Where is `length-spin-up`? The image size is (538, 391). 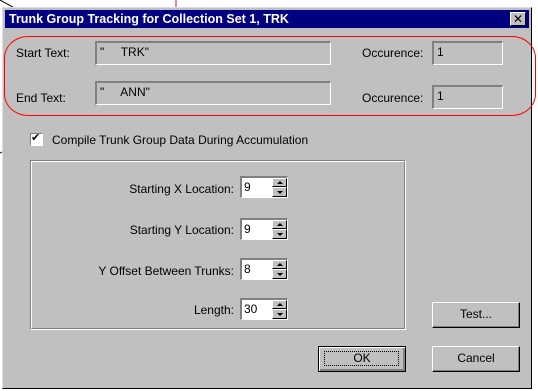 length-spin-up is located at coordinates (279, 304).